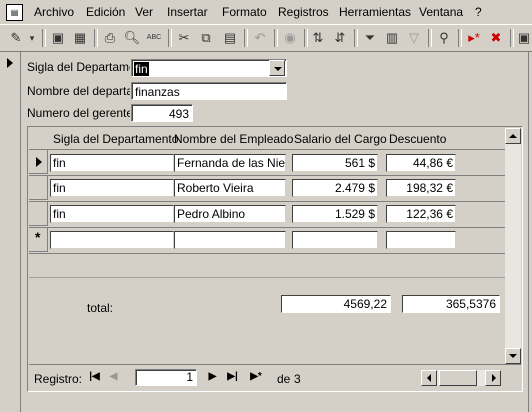 The height and width of the screenshot is (412, 532). Describe the element at coordinates (187, 12) in the screenshot. I see `menu-insertar: Insertar` at that location.